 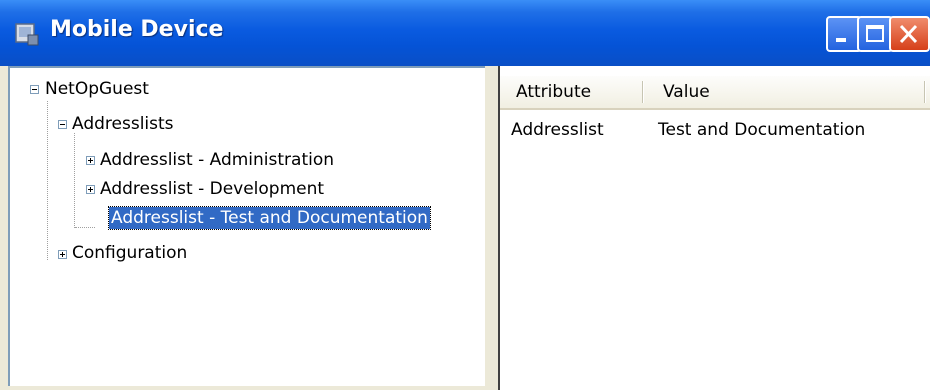 What do you see at coordinates (841, 40) in the screenshot?
I see `minimize-icon` at bounding box center [841, 40].